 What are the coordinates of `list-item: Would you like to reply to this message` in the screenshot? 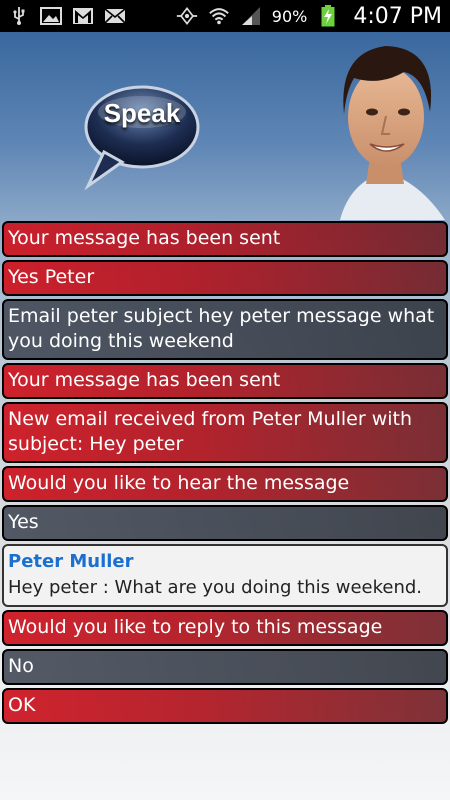 It's located at (225, 628).